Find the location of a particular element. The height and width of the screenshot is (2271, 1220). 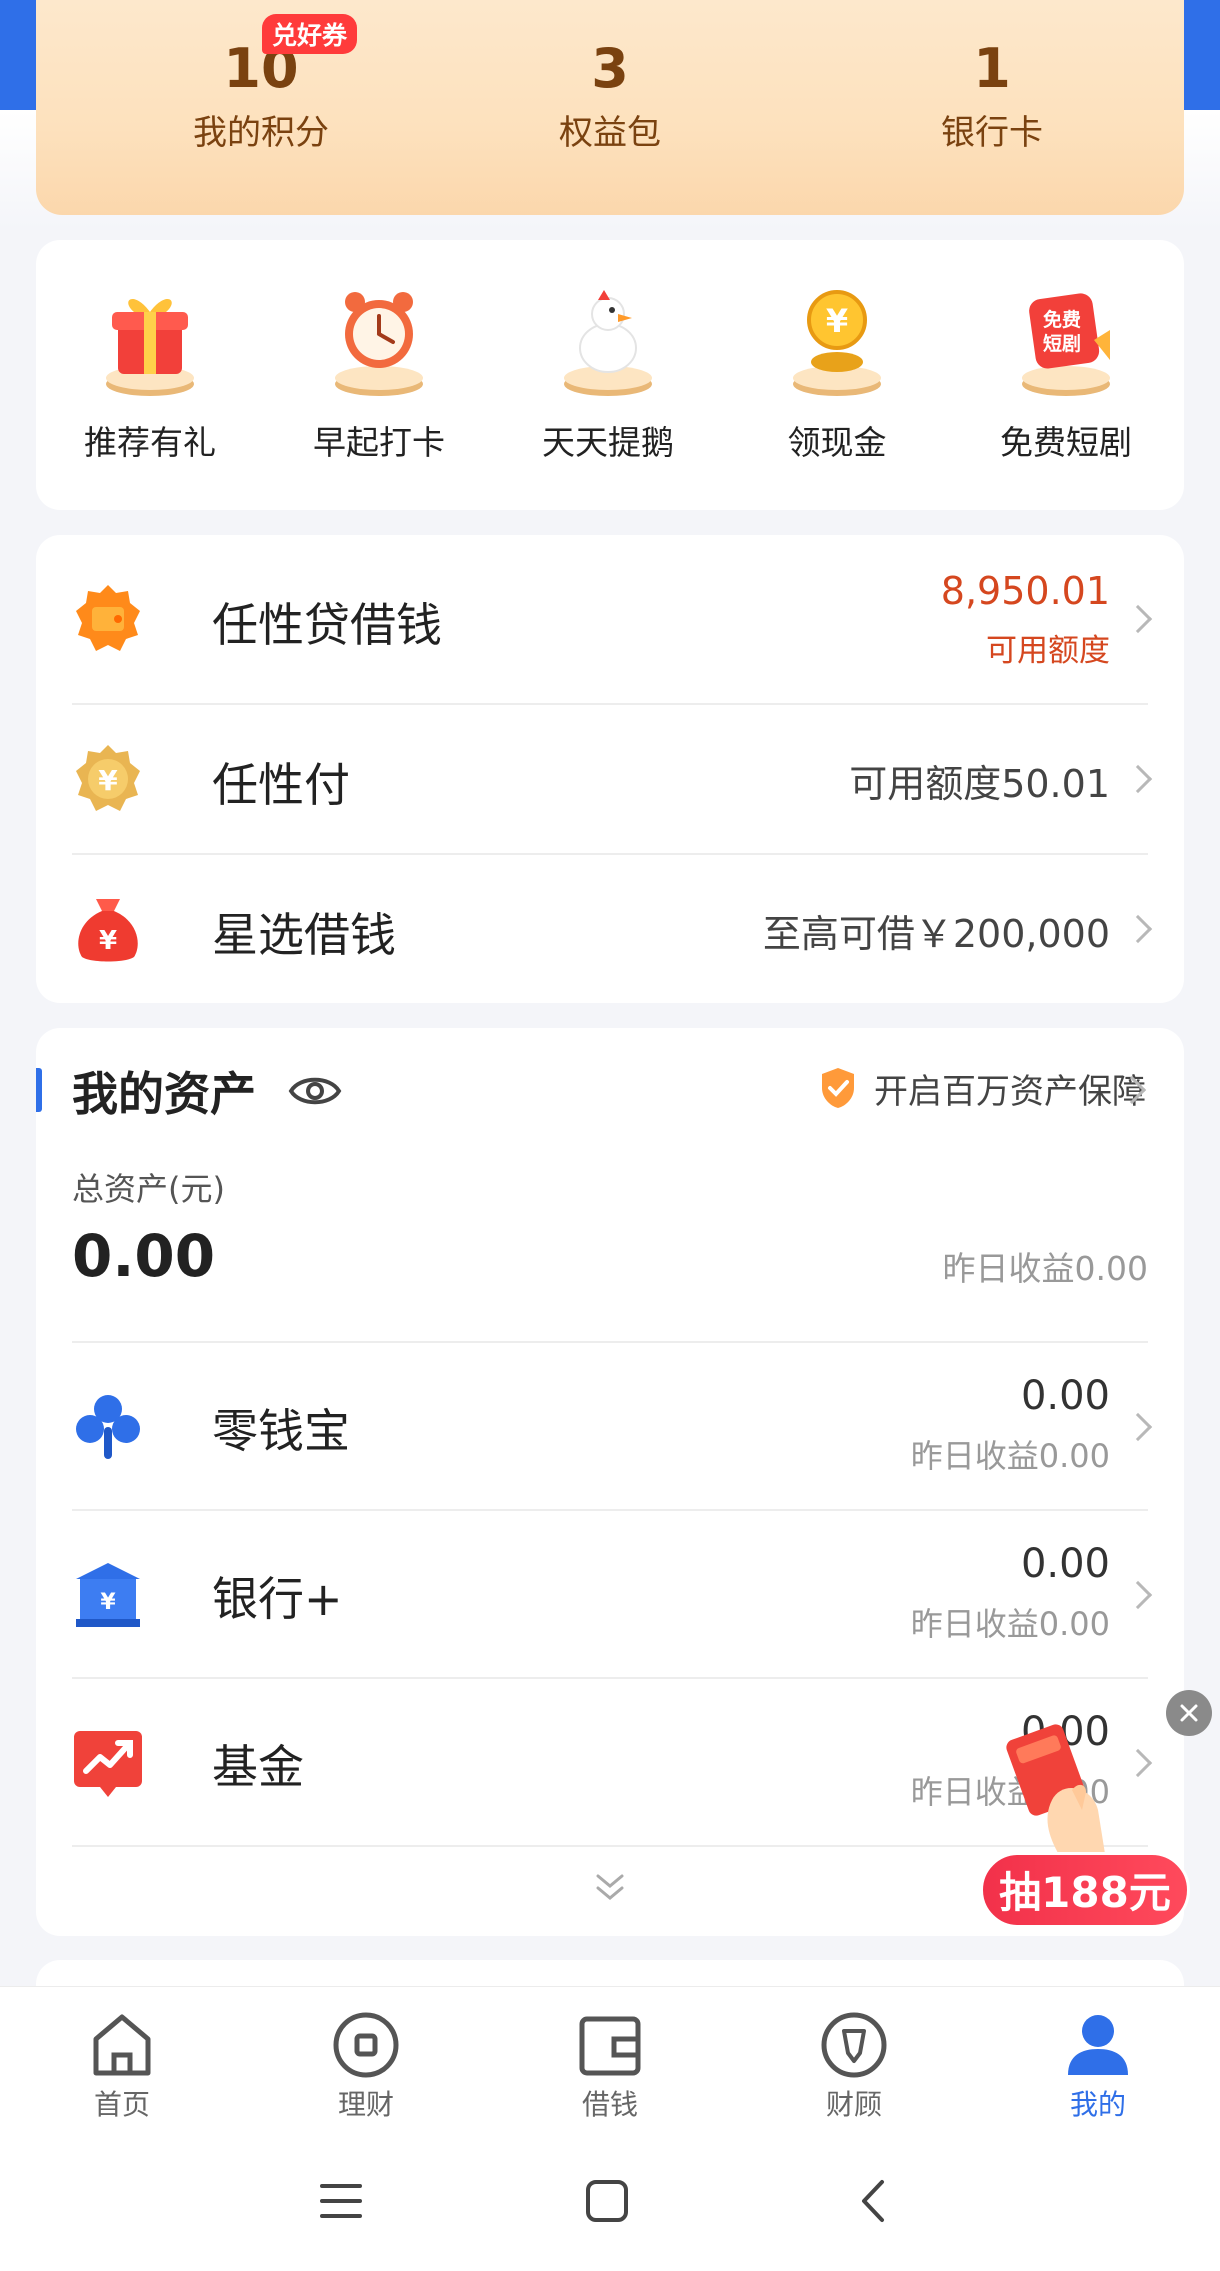

finance-icon is located at coordinates (366, 2045).